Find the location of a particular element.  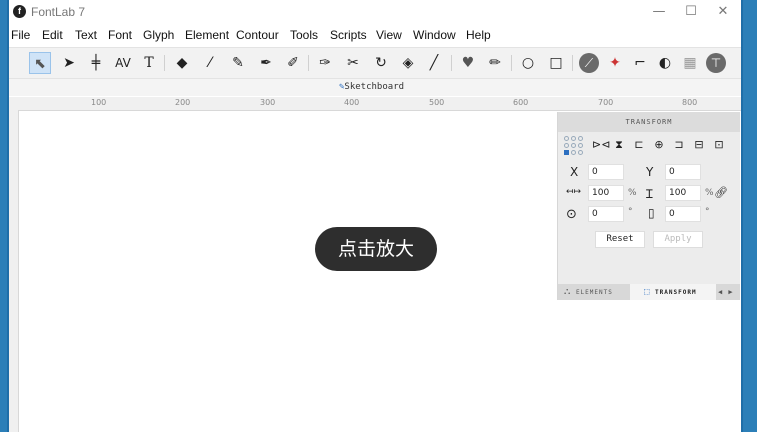

width-unit: % is located at coordinates (632, 193).